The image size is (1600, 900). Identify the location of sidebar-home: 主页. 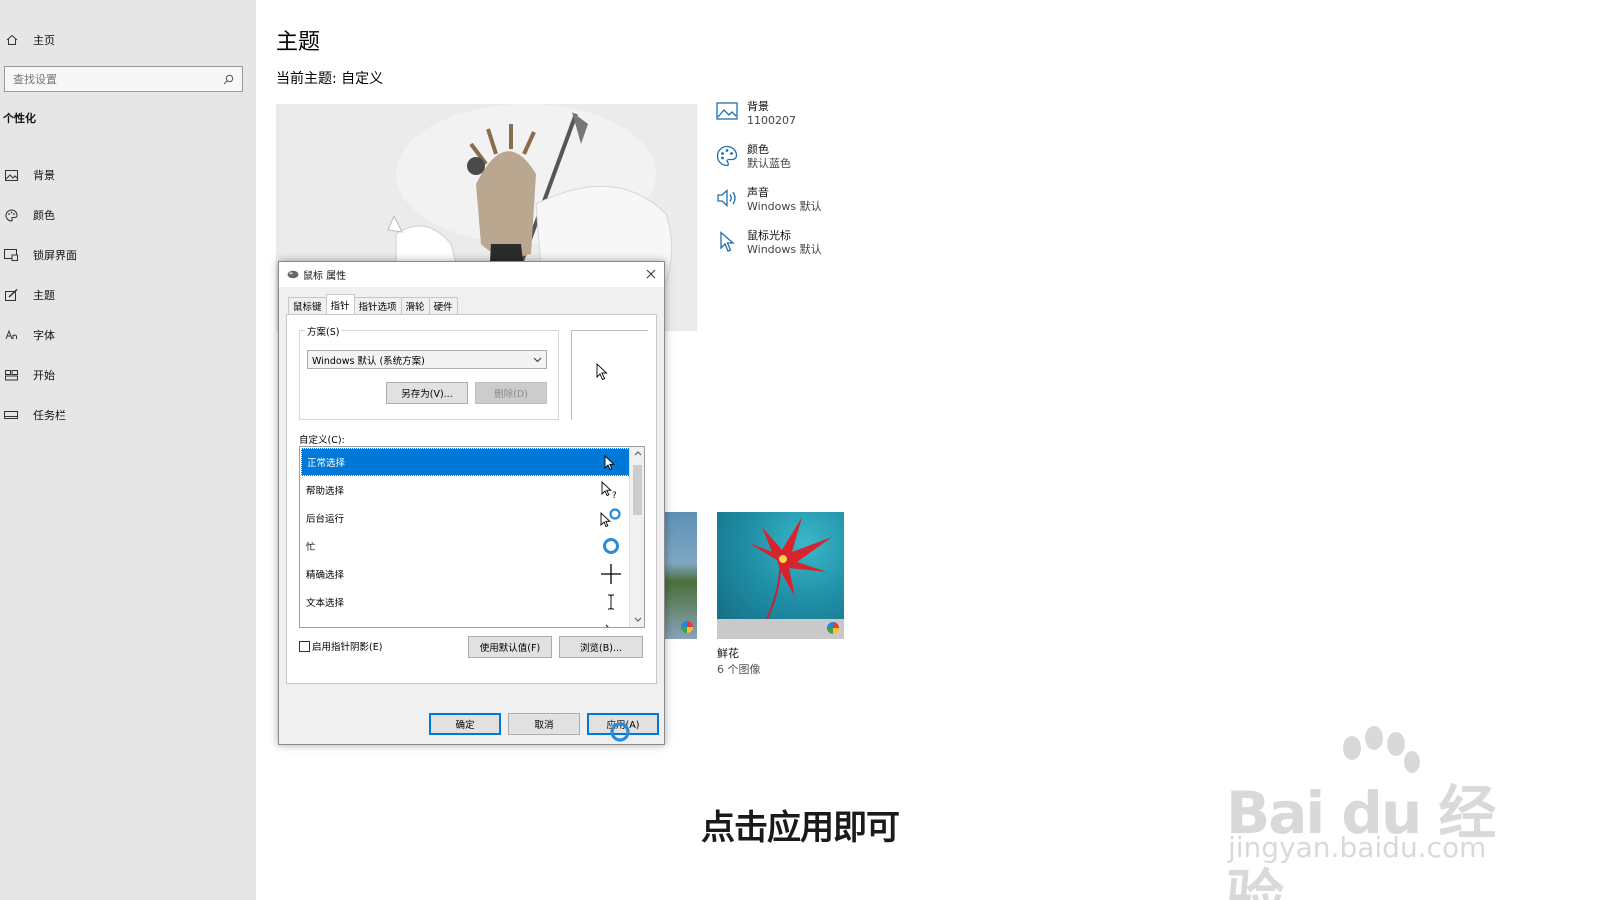
(30, 40).